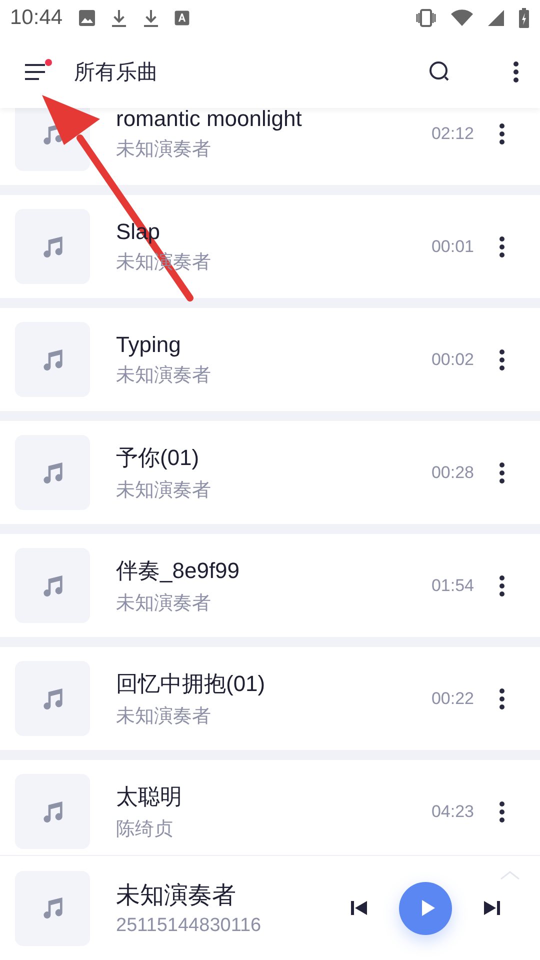 The height and width of the screenshot is (960, 540). Describe the element at coordinates (270, 472) in the screenshot. I see `song-row: 予你(01) 未知演奏者 00:28` at that location.